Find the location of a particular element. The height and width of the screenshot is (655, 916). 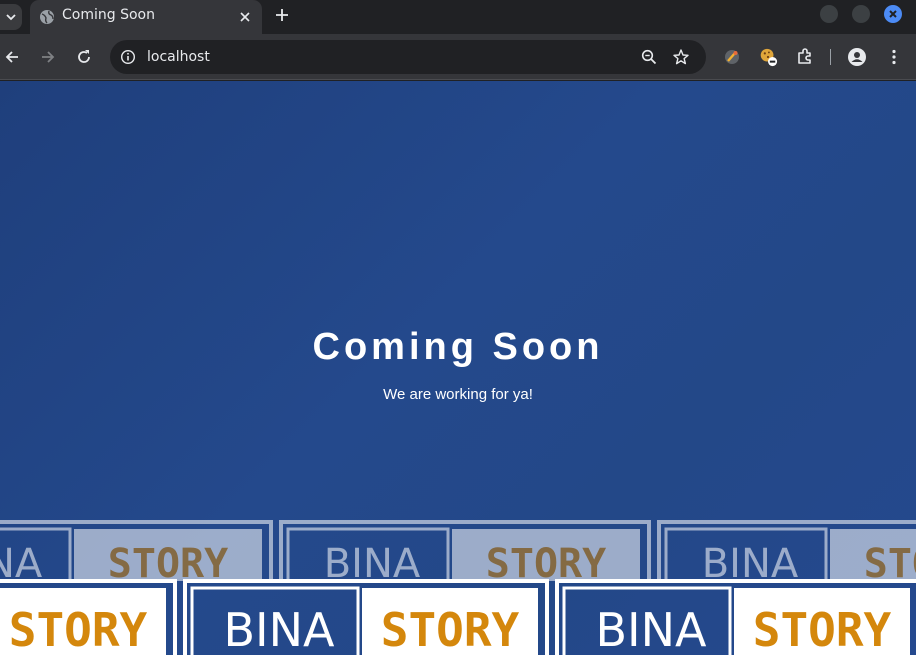

toolbar-separator is located at coordinates (830, 57).